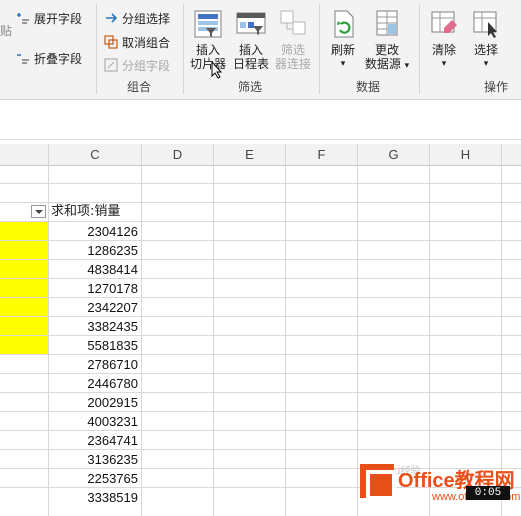 Image resolution: width=521 pixels, height=516 pixels. What do you see at coordinates (94, 497) in the screenshot?
I see `table-cell-value: 3338519` at bounding box center [94, 497].